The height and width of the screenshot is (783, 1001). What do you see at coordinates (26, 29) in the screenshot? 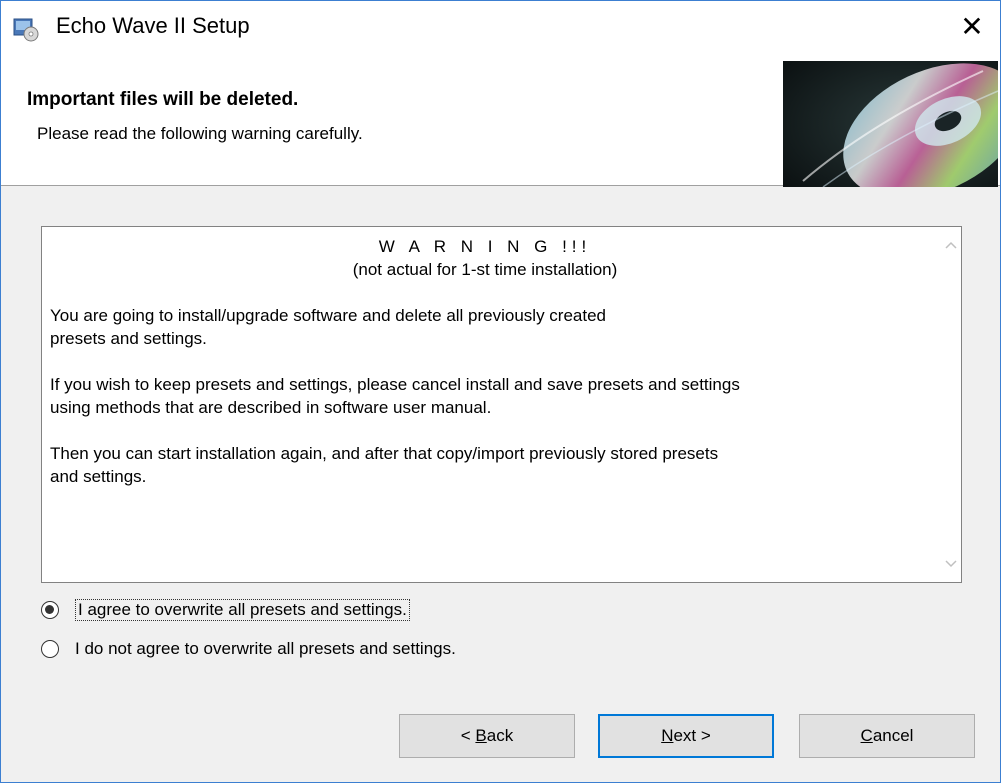
I see `setup-app-icon` at bounding box center [26, 29].